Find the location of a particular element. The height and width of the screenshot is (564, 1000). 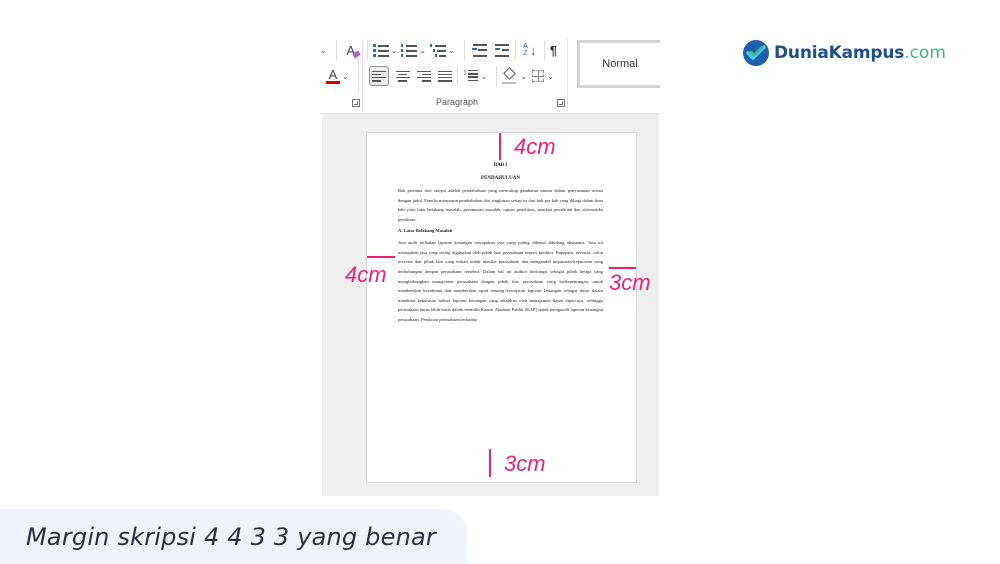

multilevel-list-icon is located at coordinates (438, 50).